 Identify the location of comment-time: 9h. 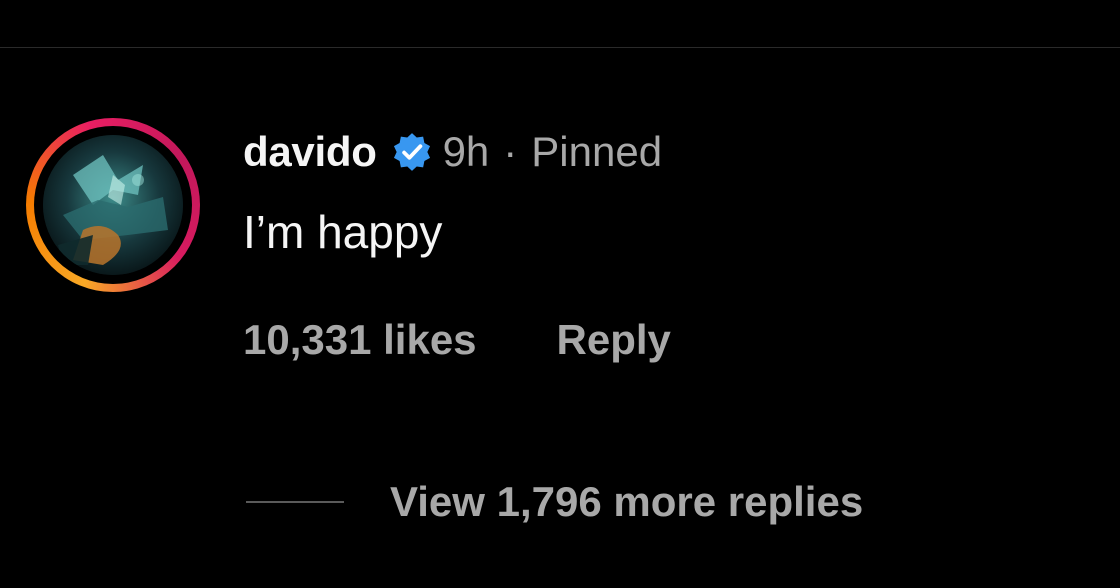
(466, 151).